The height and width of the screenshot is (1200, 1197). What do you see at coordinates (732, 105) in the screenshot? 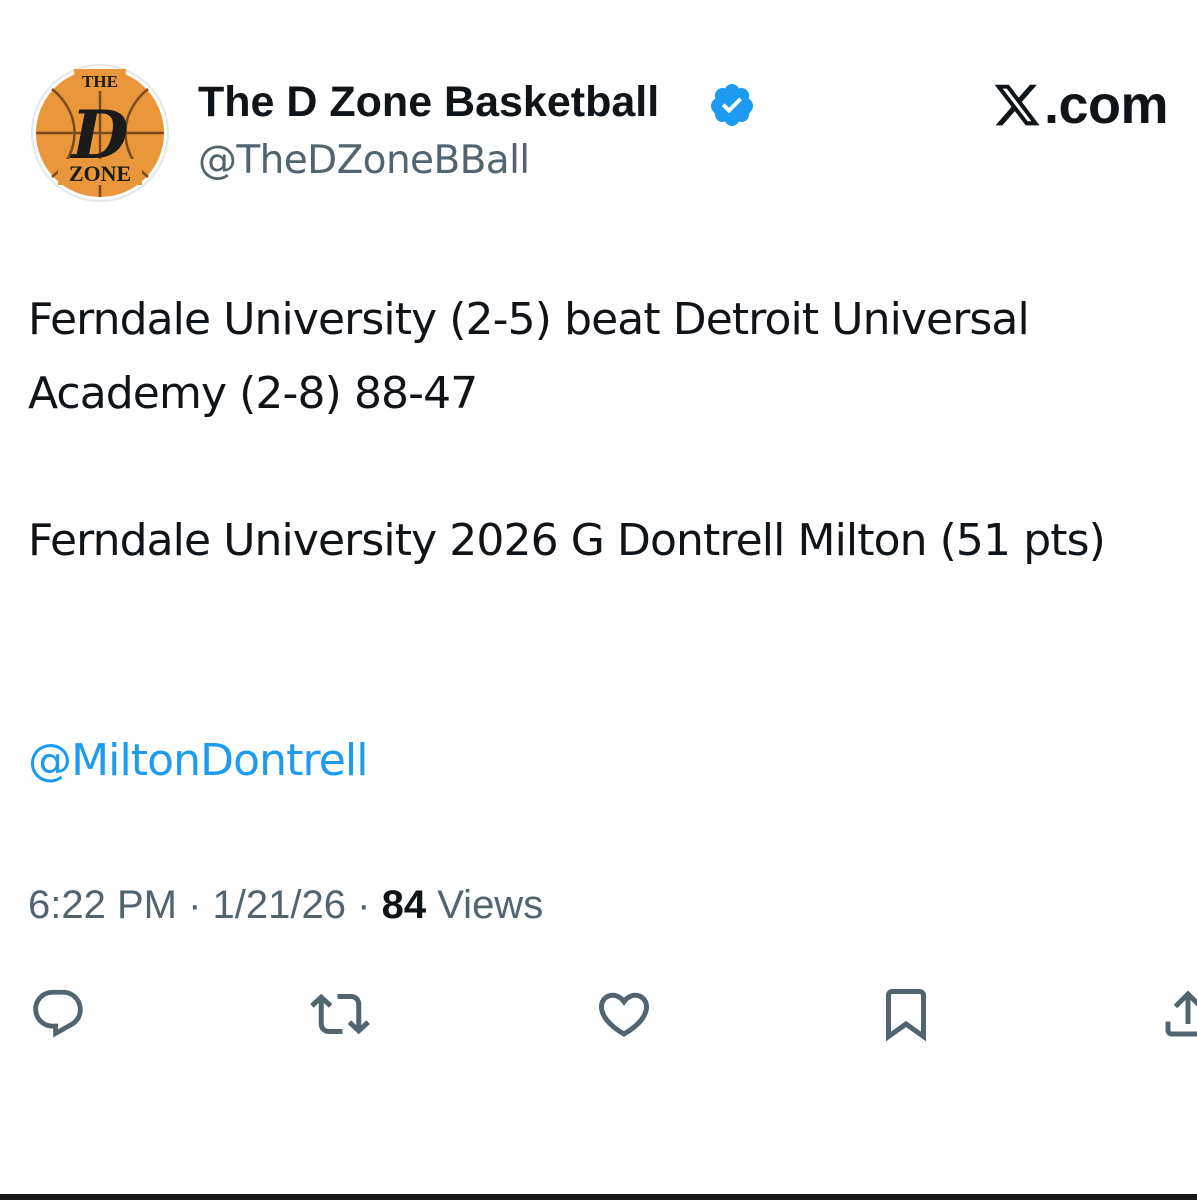
I see `verified-badge-icon` at bounding box center [732, 105].